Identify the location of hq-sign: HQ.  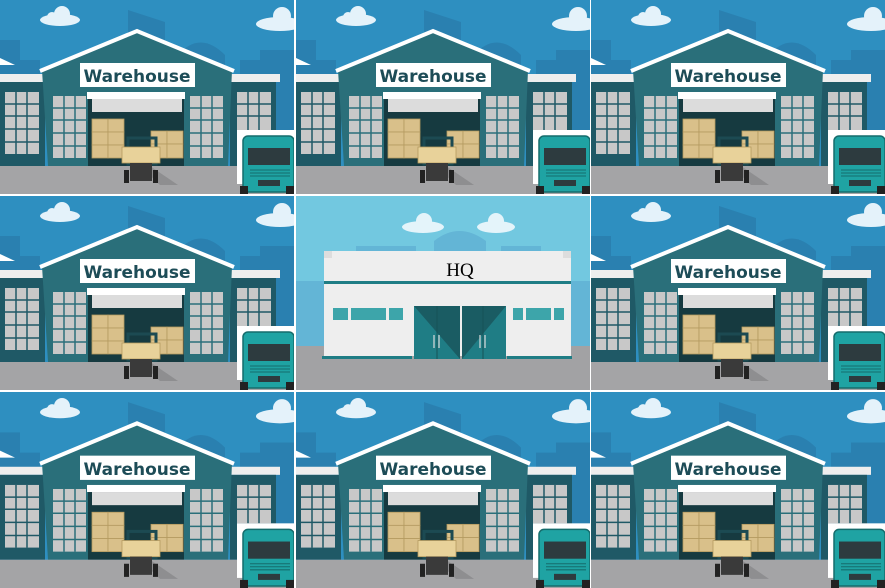
(460, 270).